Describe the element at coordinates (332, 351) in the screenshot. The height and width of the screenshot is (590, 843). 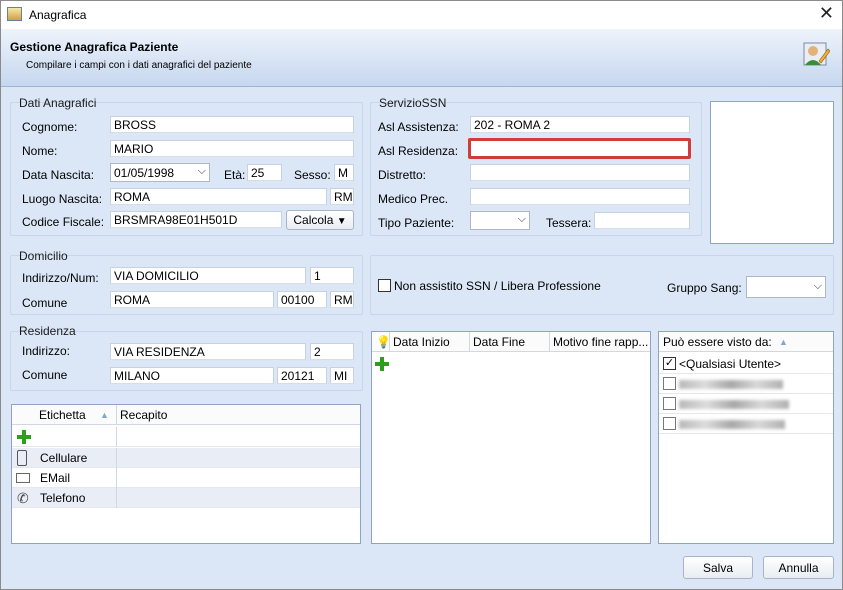
I see `res-num-field: 2` at that location.